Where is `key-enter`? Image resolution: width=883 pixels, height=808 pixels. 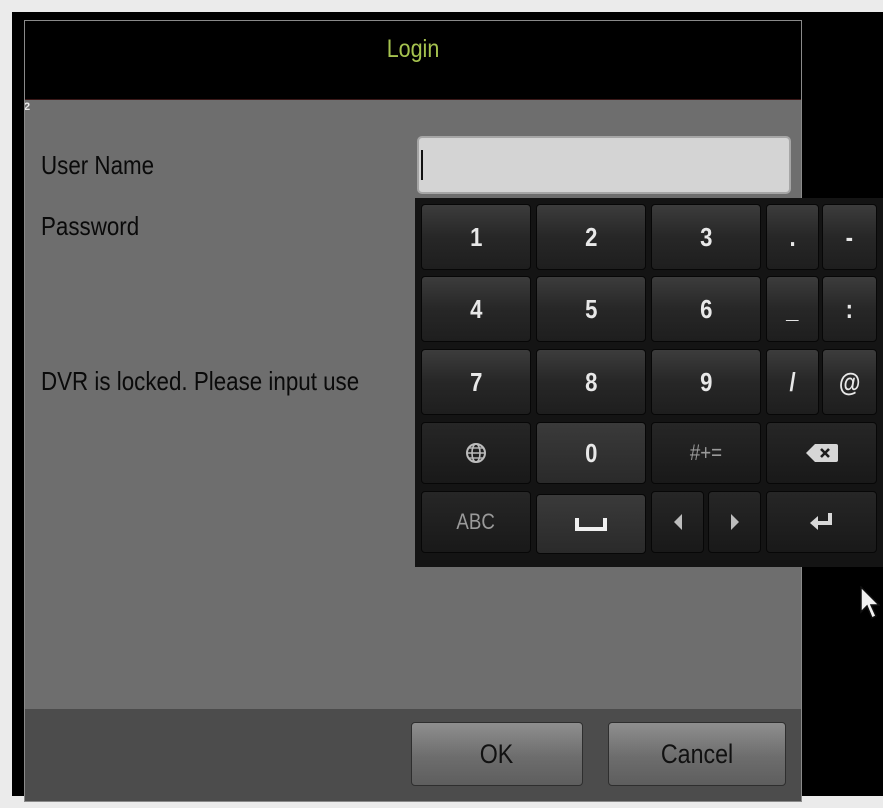
key-enter is located at coordinates (821, 522).